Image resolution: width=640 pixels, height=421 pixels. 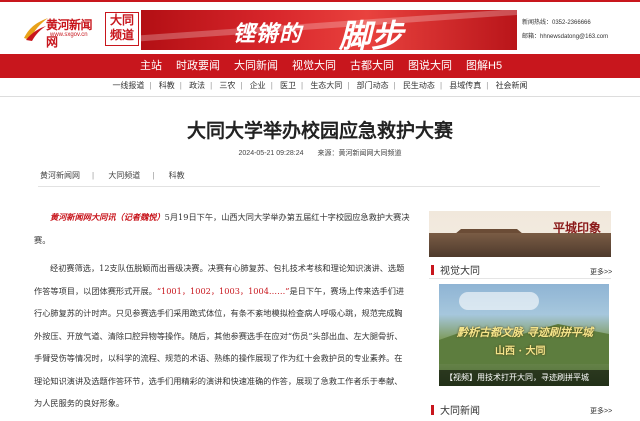 I want to click on logo-url: www.sxgov.cn, so click(x=69, y=35).